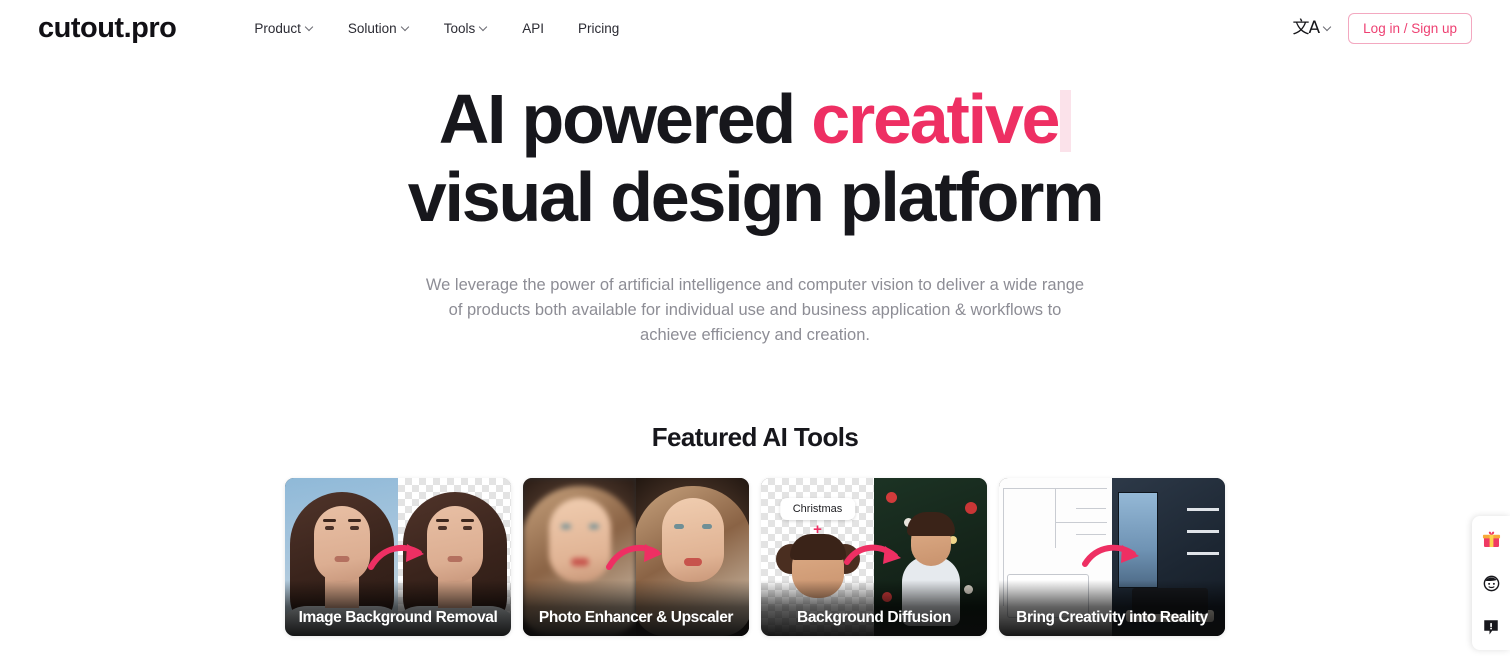  I want to click on feedback-icon, so click(1491, 627).